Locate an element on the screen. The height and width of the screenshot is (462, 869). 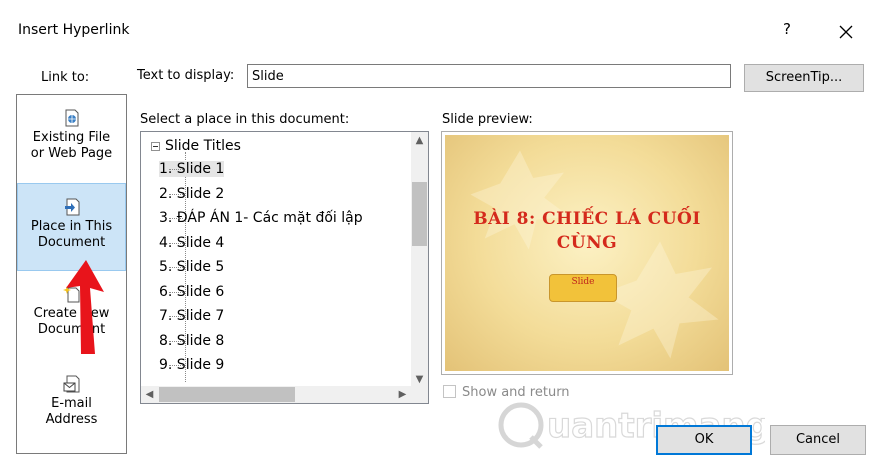
help-button: ? is located at coordinates (787, 31).